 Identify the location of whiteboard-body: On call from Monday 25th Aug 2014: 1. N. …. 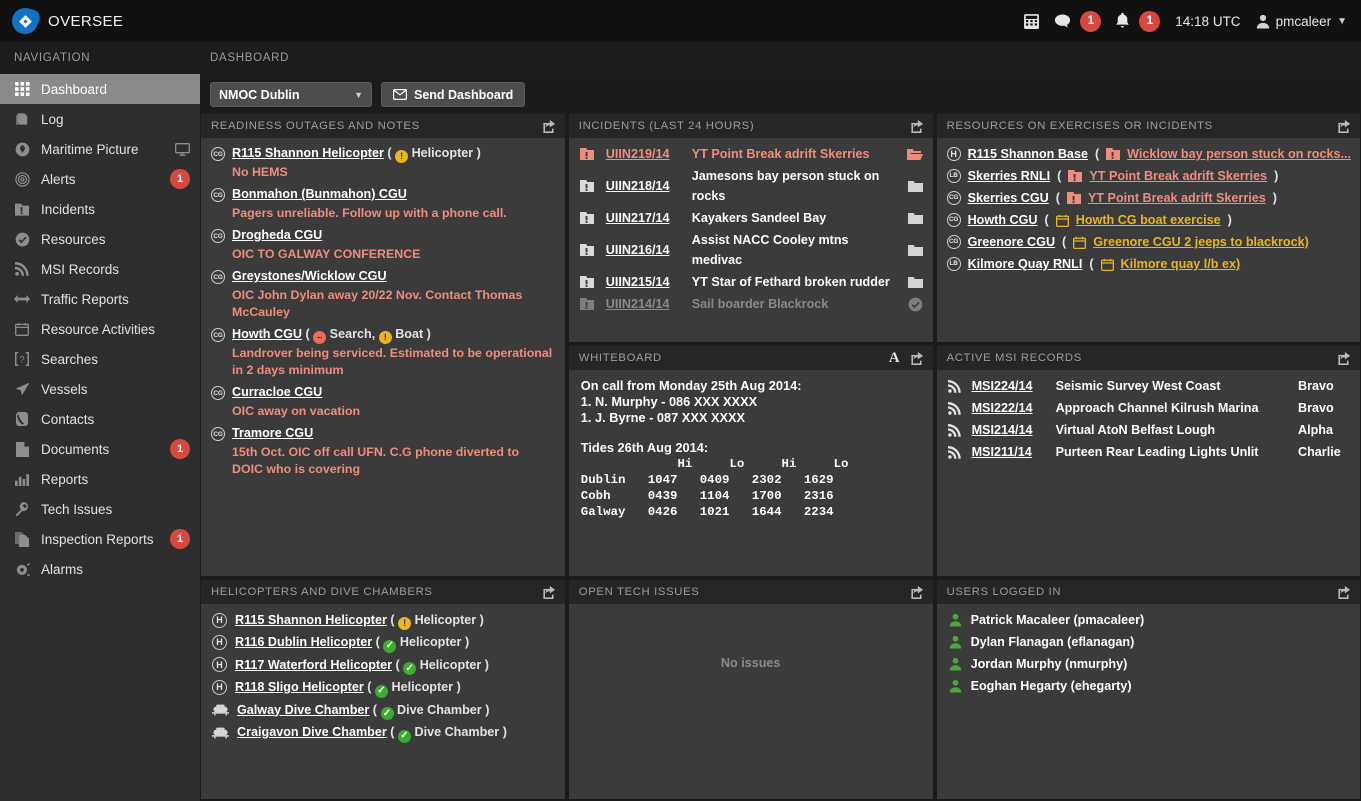
(751, 473).